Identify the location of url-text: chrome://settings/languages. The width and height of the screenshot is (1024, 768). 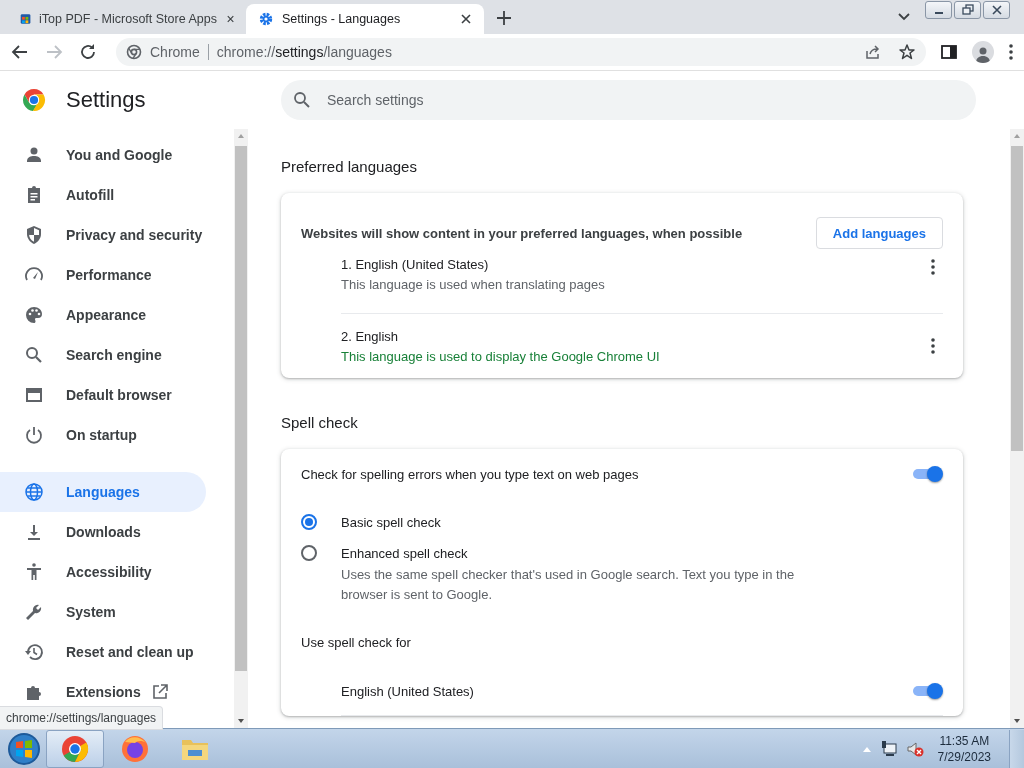
(304, 52).